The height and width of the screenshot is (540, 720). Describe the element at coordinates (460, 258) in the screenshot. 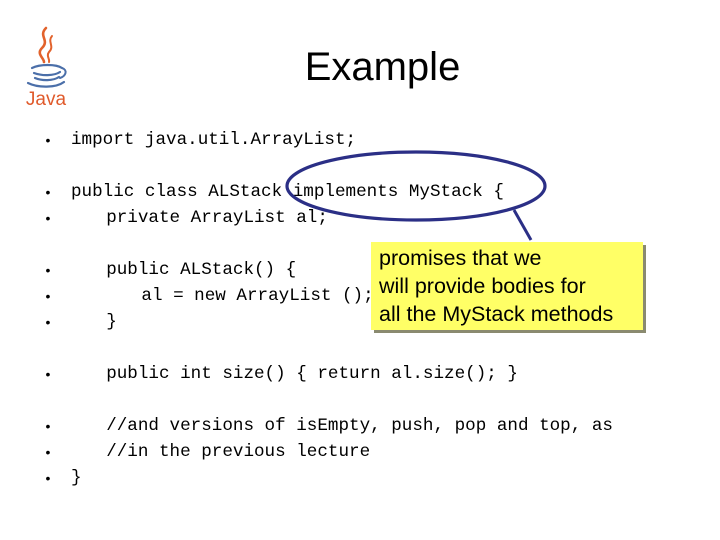

I see `callout-line: promises that we` at that location.